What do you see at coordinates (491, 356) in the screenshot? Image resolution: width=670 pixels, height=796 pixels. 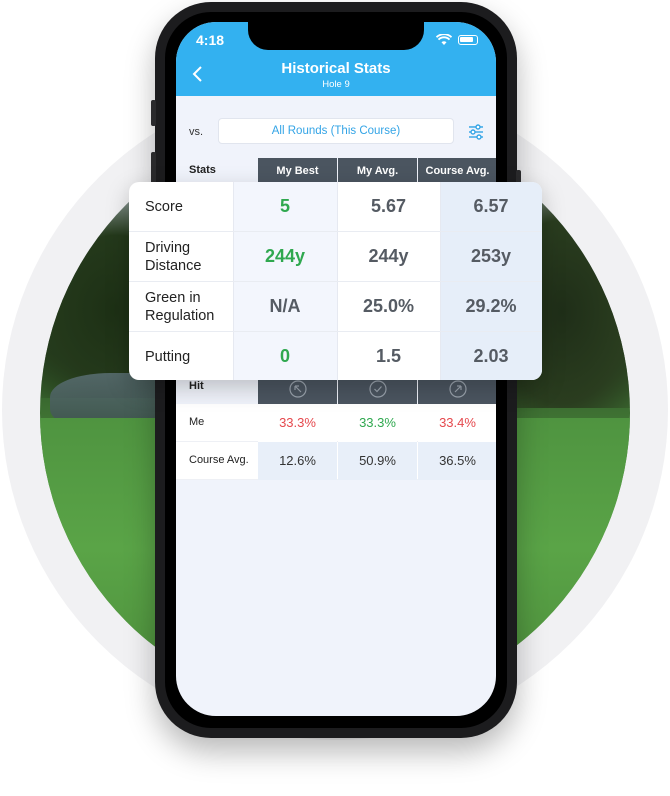 I see `putting-course-avg: 2.03` at bounding box center [491, 356].